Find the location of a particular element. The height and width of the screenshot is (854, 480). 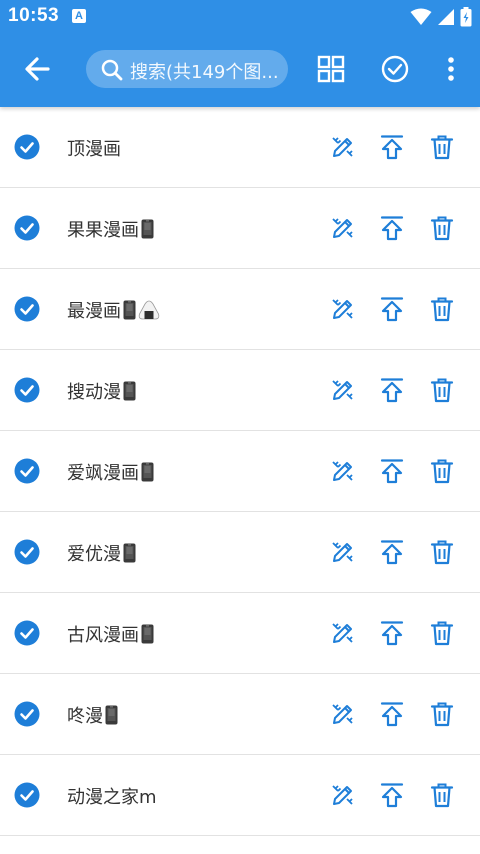

item-name-text: 顶漫画 is located at coordinates (94, 149).